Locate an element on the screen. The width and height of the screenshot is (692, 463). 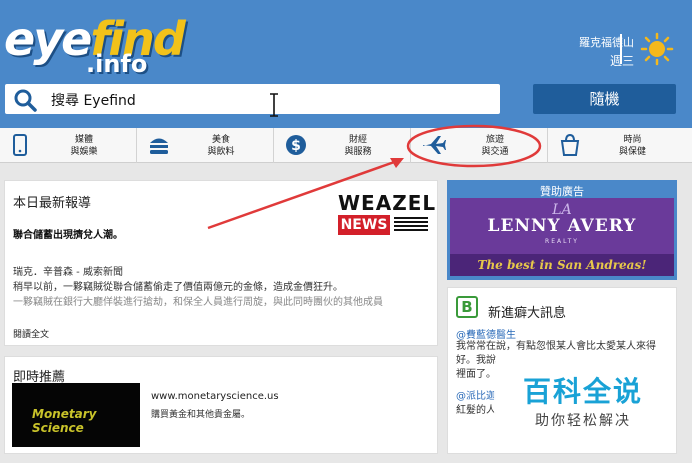
bleeter-post: 紅髮的人 is located at coordinates (476, 410).